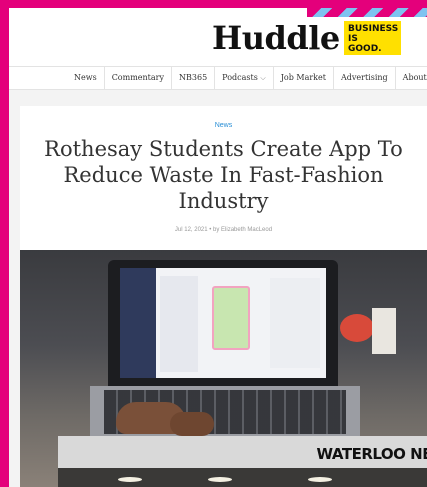 The width and height of the screenshot is (427, 487). Describe the element at coordinates (242, 461) in the screenshot. I see `promo-banner: WATERLOO NEW` at that location.